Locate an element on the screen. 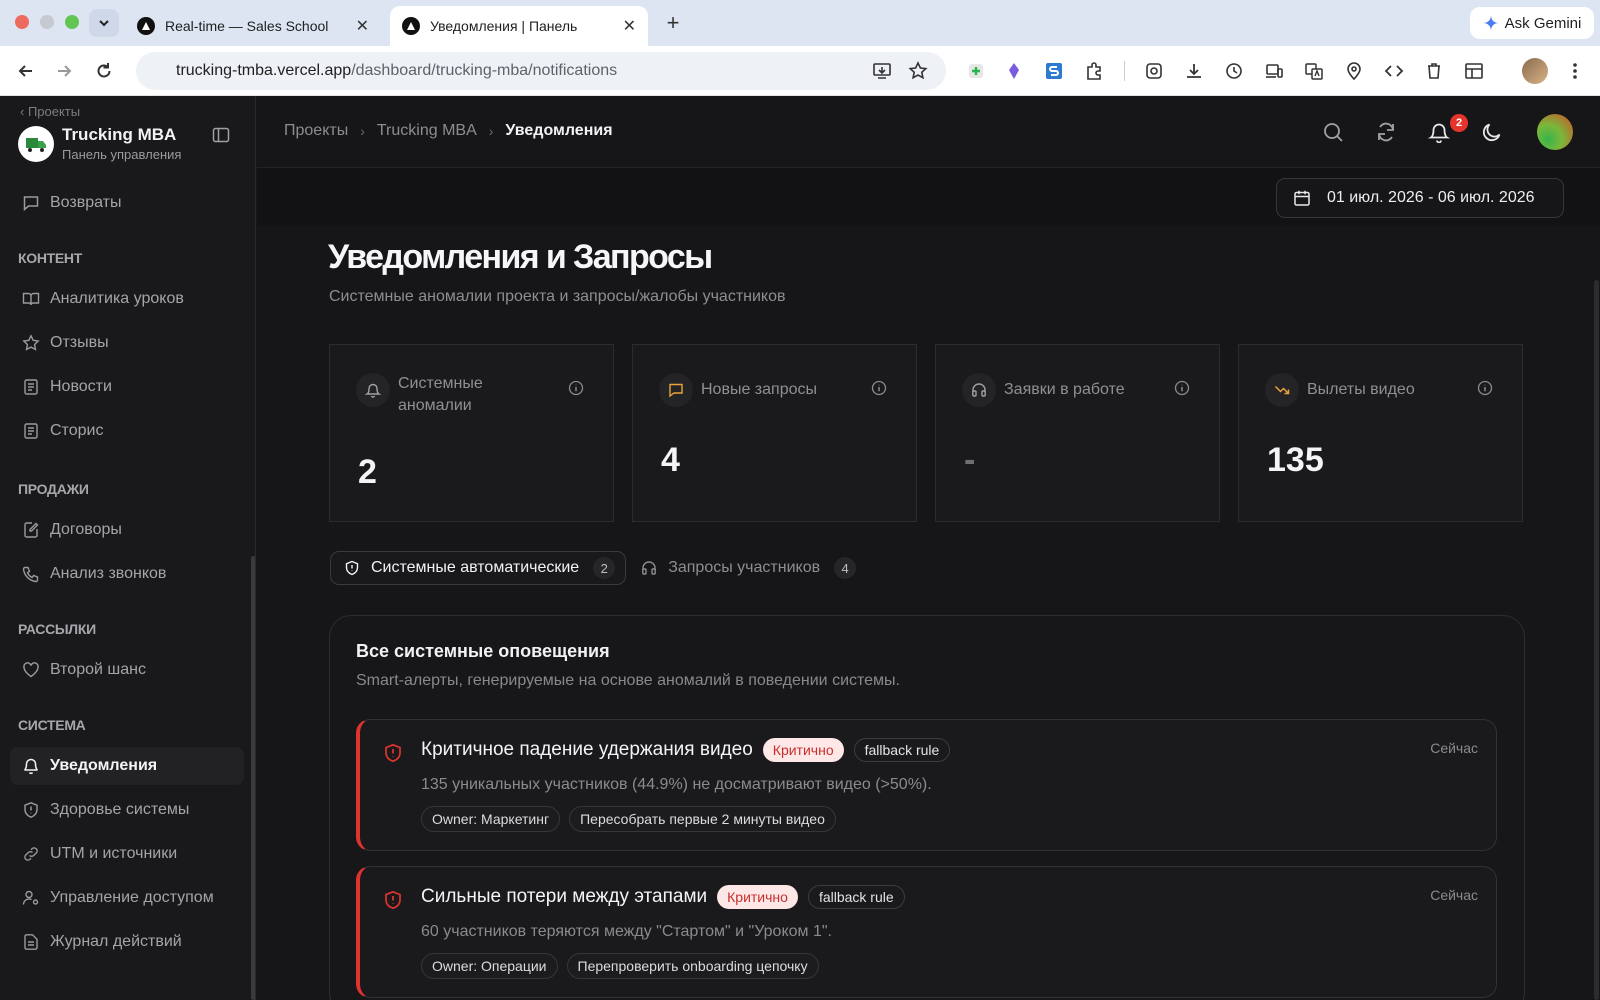 The image size is (1600, 1000). forward-button is located at coordinates (64, 71).